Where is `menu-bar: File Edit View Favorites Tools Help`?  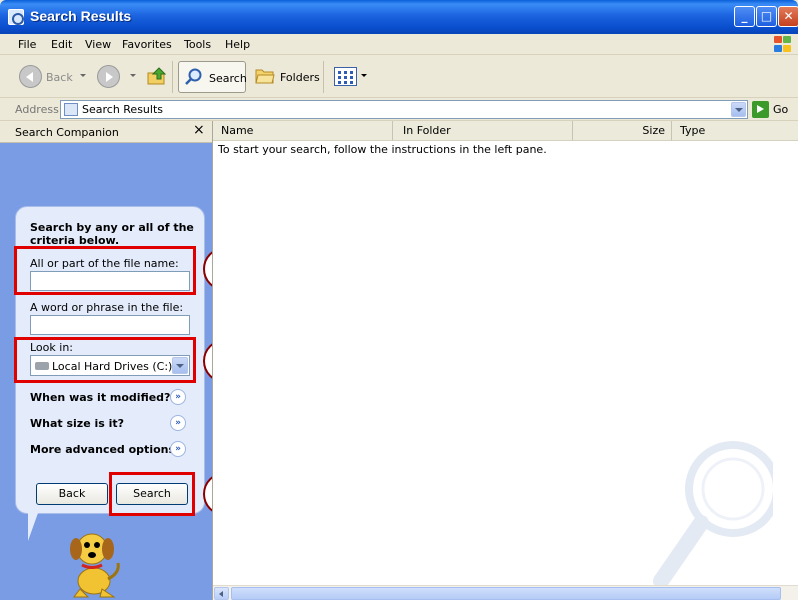
menu-bar: File Edit View Favorites Tools Help is located at coordinates (399, 44).